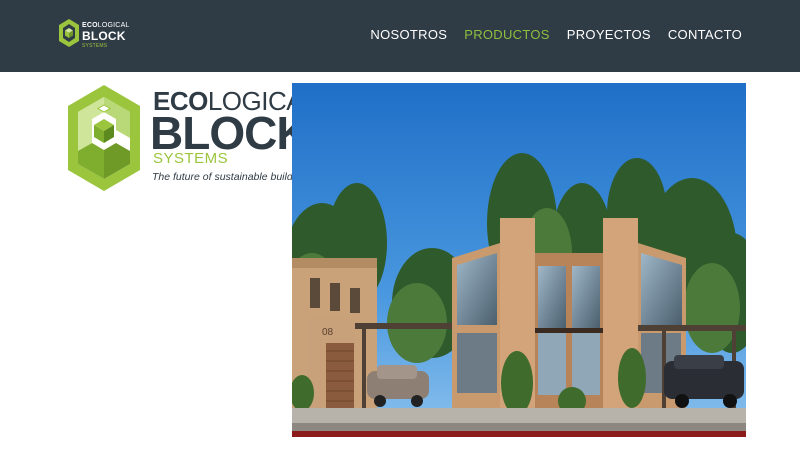 Image resolution: width=800 pixels, height=450 pixels. What do you see at coordinates (229, 177) in the screenshot?
I see `logo-tagline: The future of sustainable building` at bounding box center [229, 177].